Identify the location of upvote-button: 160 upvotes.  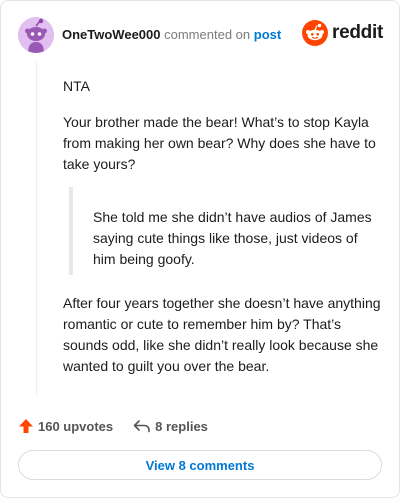
(65, 426).